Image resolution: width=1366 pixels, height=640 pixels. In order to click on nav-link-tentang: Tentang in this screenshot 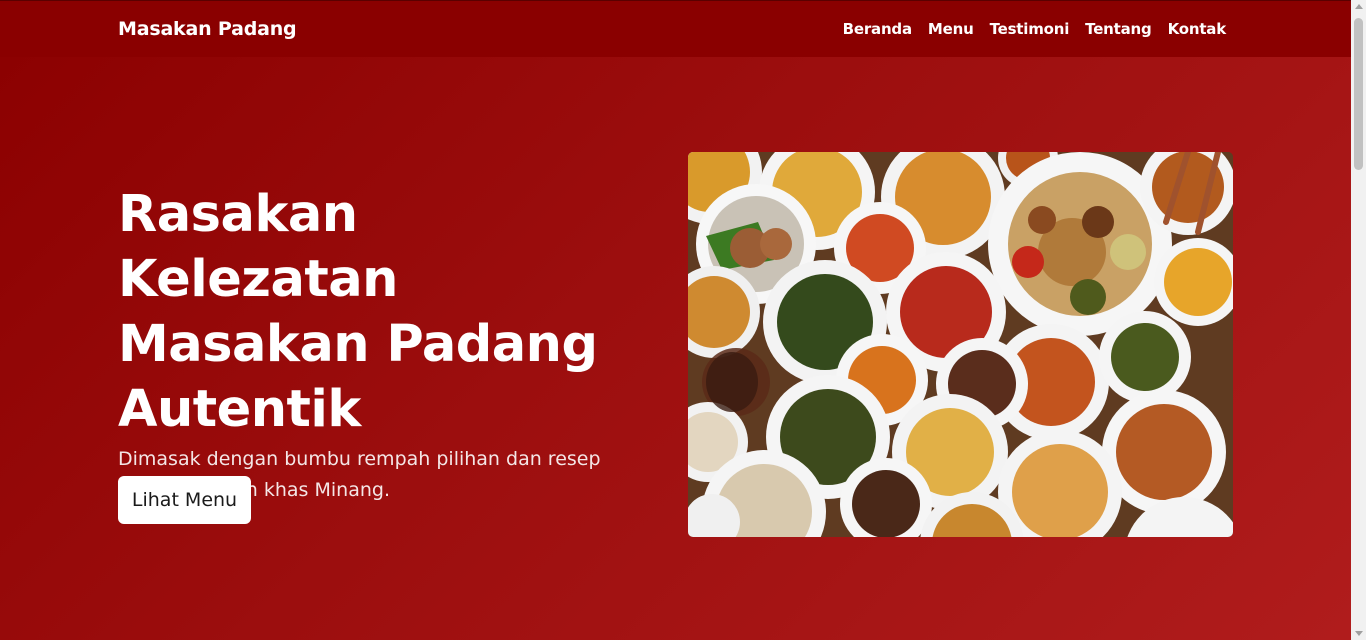, I will do `click(1118, 29)`.